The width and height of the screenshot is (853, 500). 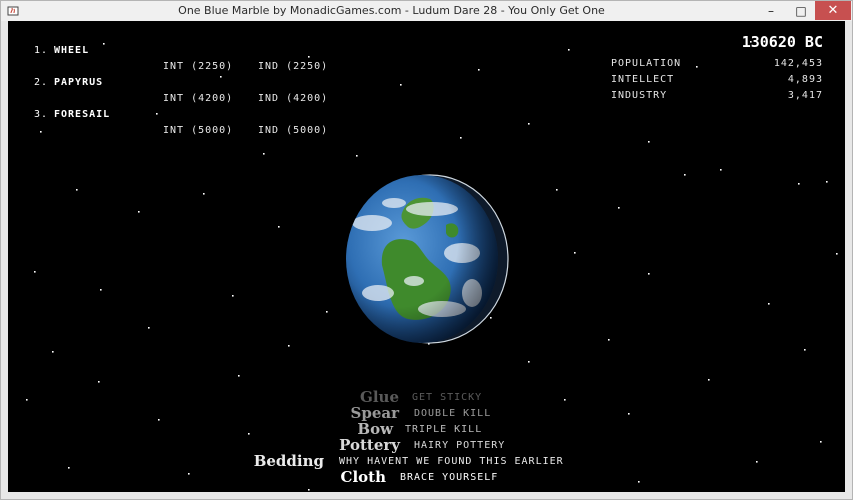 I want to click on history-desc: BRACE YOURSELF, so click(x=449, y=477).